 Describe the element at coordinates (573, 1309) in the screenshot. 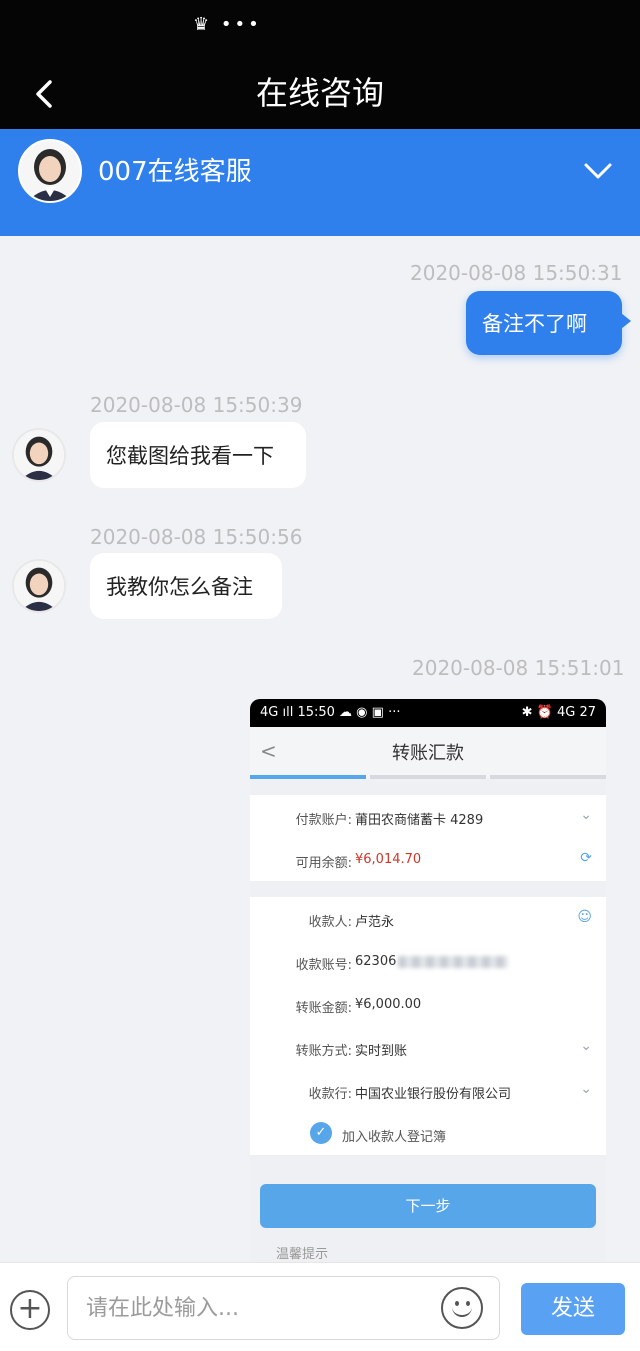

I see `send-button: 发送` at that location.